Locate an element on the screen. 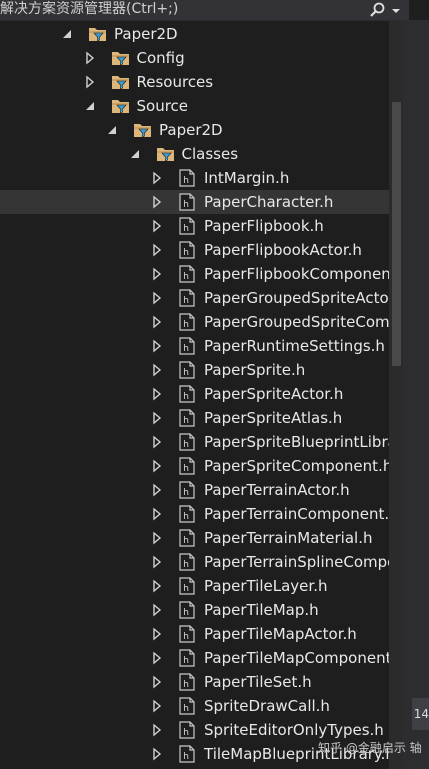 Image resolution: width=429 pixels, height=769 pixels. tree-file-item: h IntMargin.h is located at coordinates (194, 178).